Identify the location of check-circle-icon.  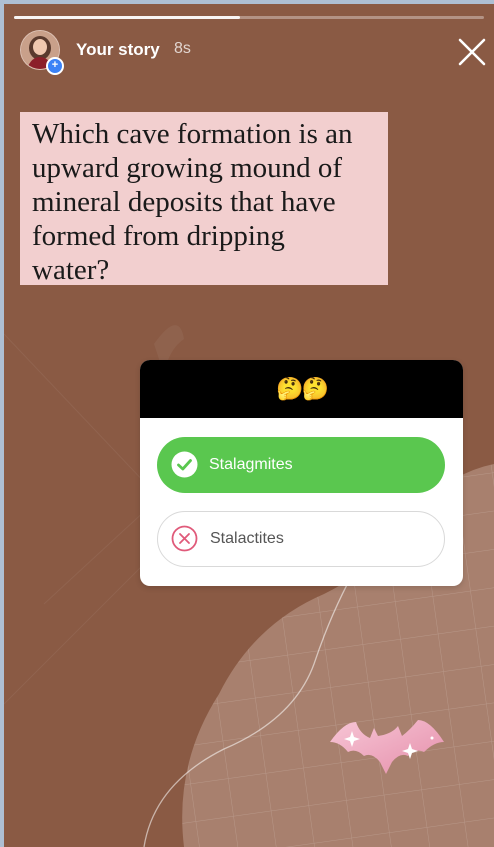
(184, 464).